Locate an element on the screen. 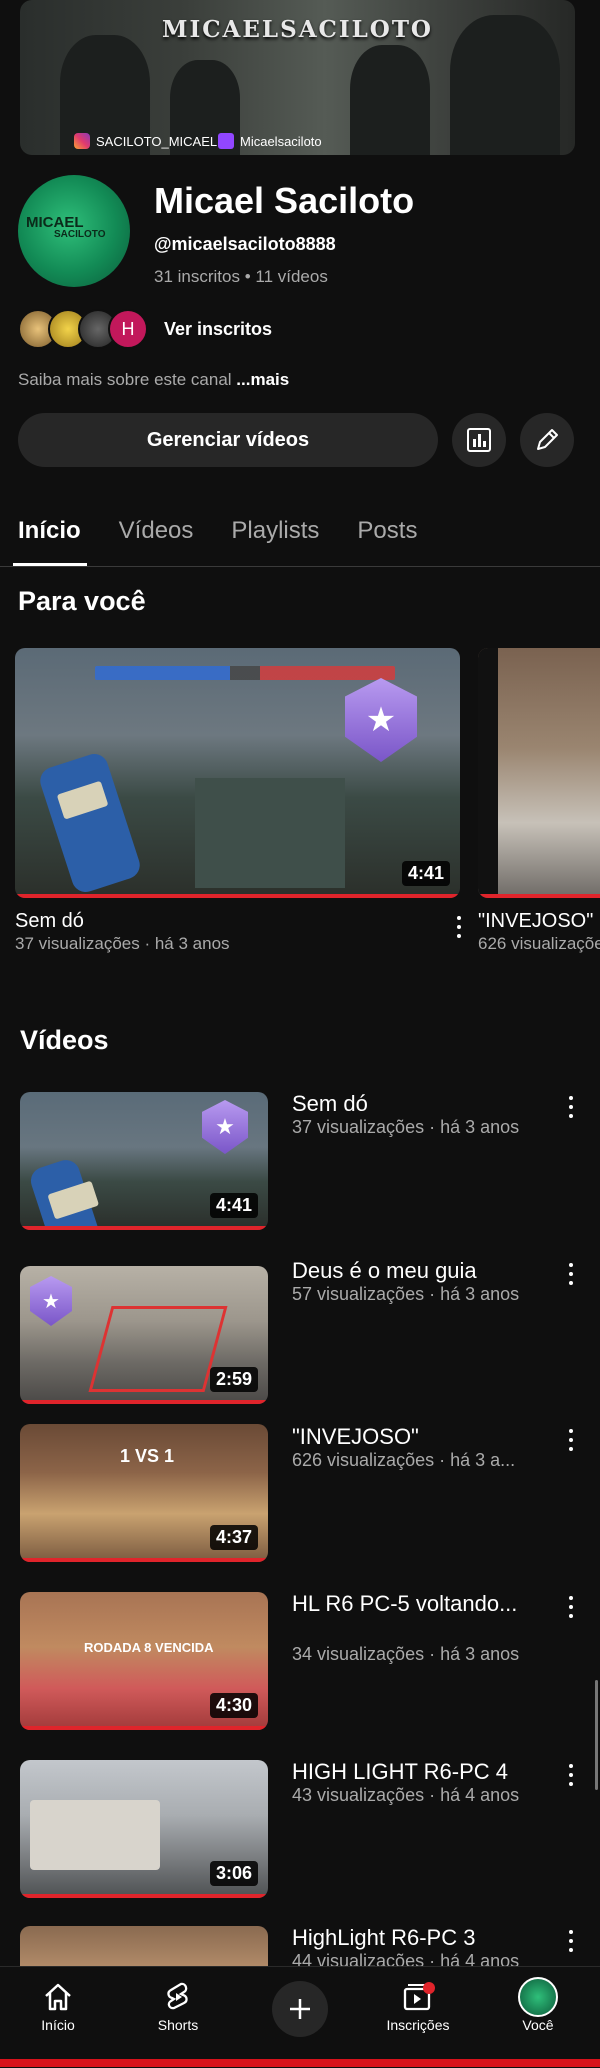  twitch-icon is located at coordinates (226, 141).